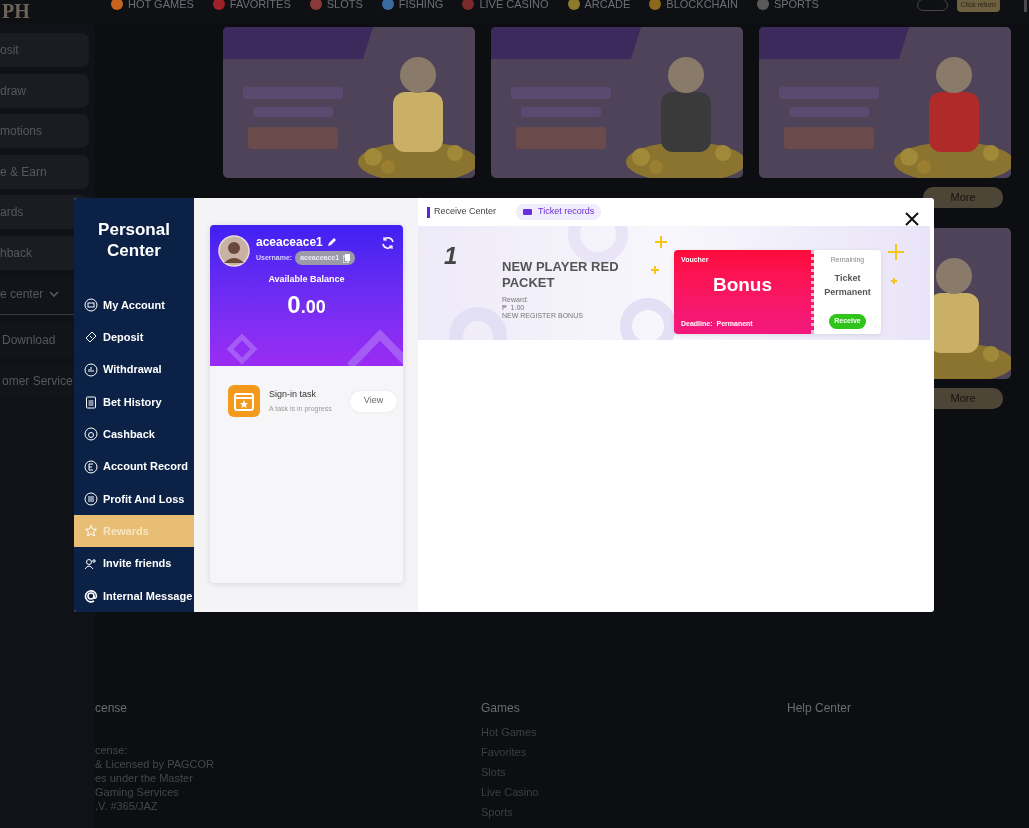  Describe the element at coordinates (528, 212) in the screenshot. I see `ticket-icon` at that location.